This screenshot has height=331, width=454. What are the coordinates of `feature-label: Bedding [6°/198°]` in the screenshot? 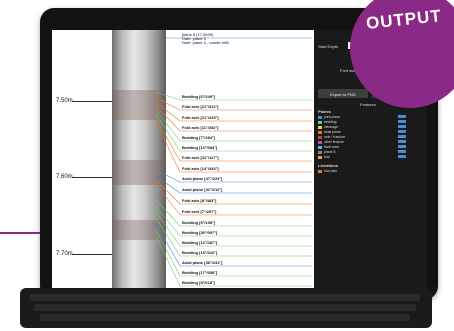 It's located at (198, 222).